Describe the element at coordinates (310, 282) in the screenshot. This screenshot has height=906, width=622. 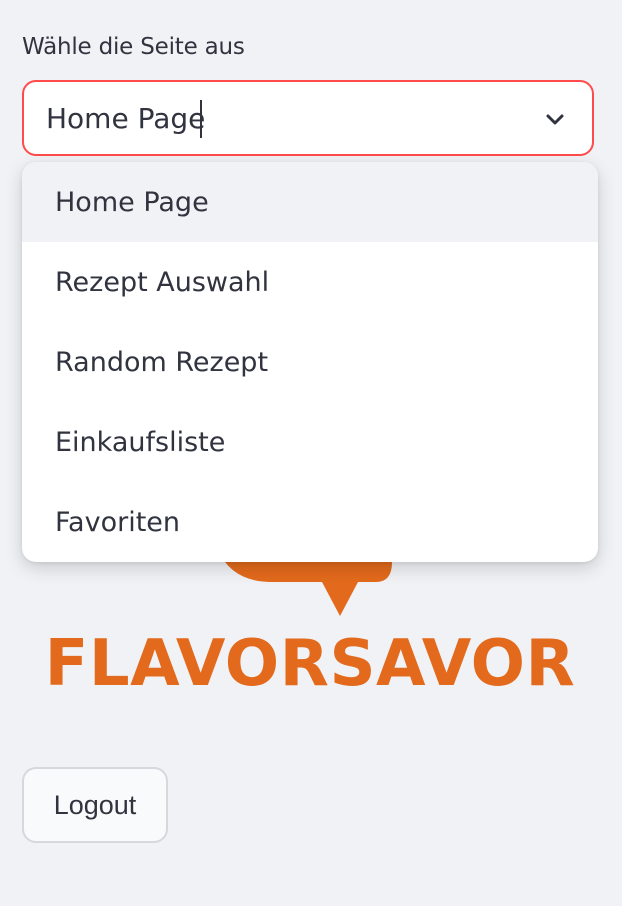
I see `option-rezept-auswahl: Rezept Auswahl` at that location.